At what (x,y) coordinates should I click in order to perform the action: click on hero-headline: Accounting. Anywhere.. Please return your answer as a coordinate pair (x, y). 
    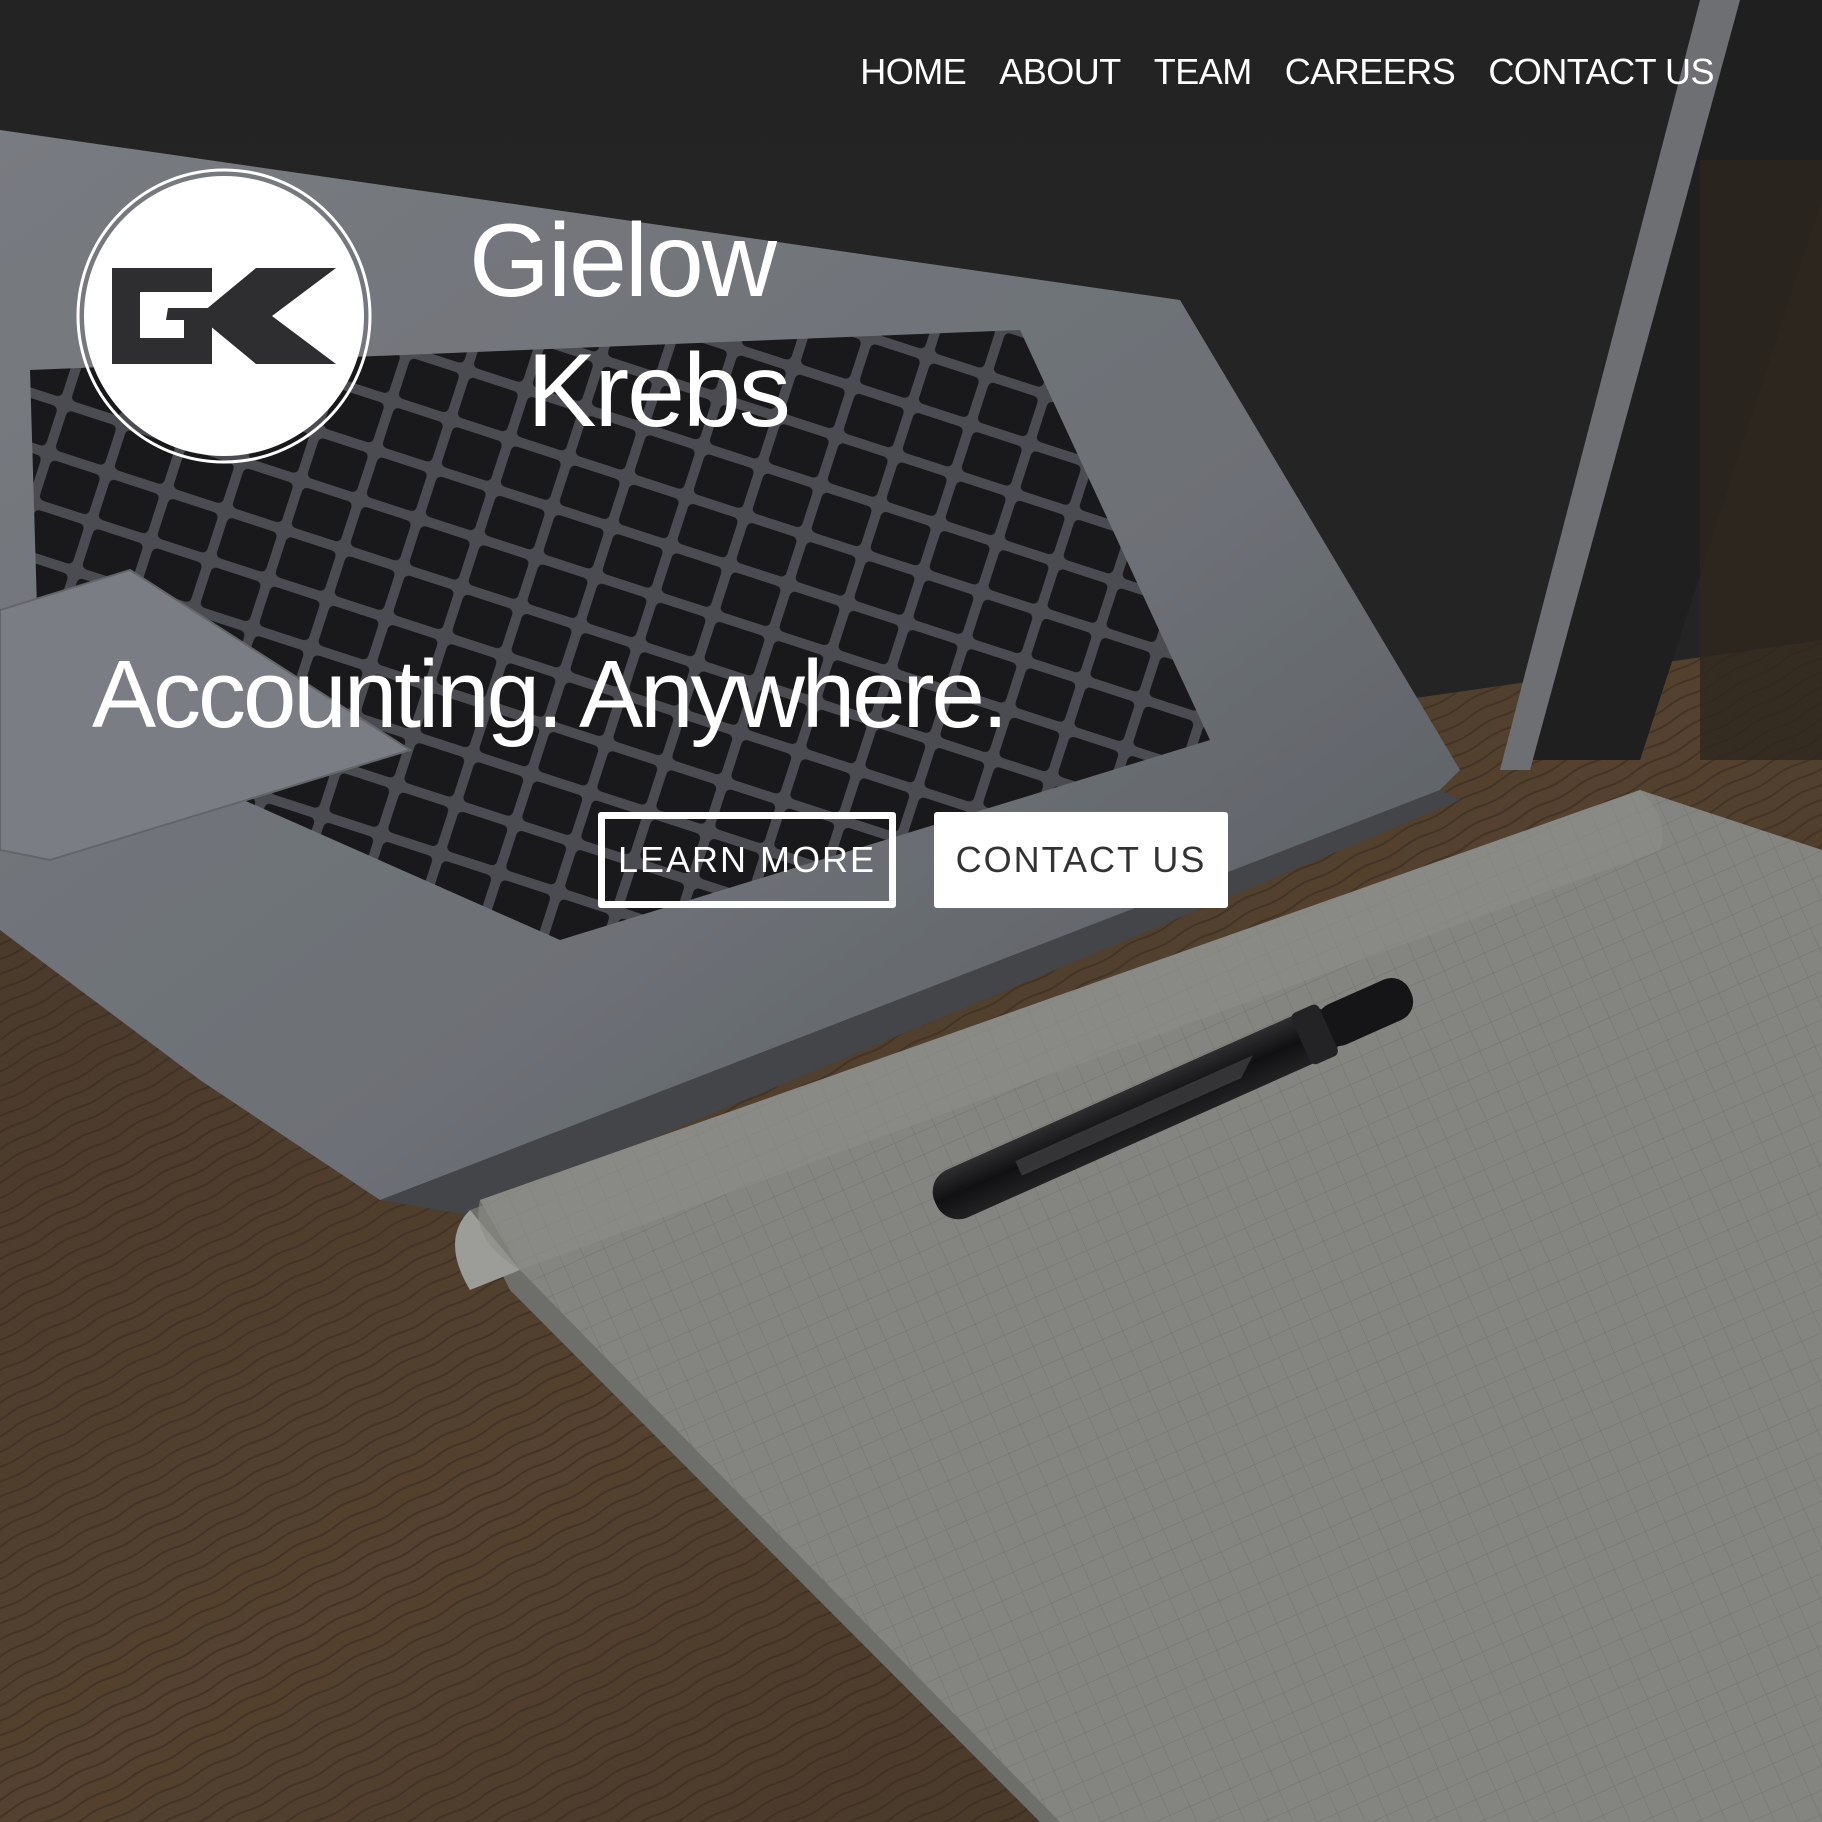
    Looking at the image, I should click on (550, 694).